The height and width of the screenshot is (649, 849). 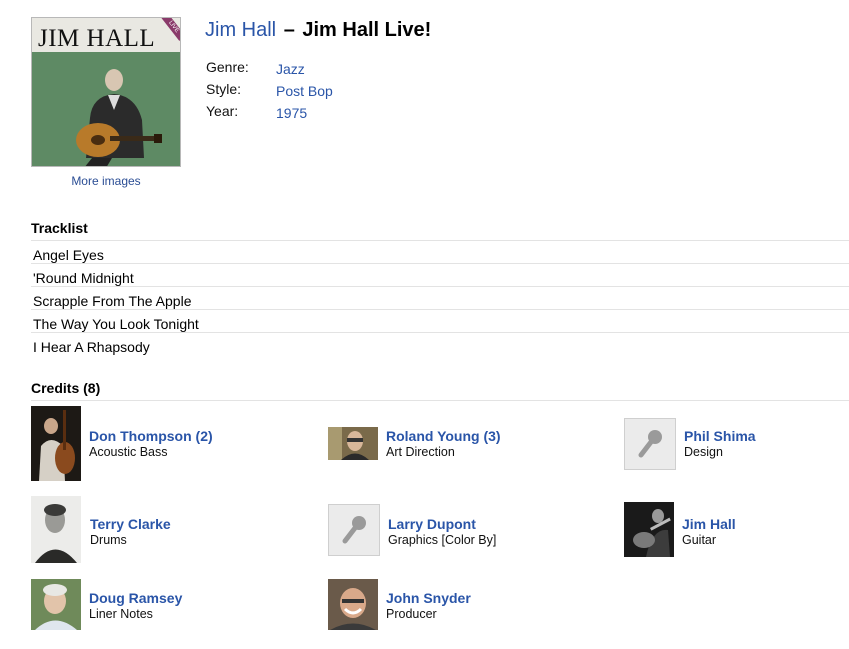 What do you see at coordinates (128, 452) in the screenshot?
I see `credit-role: Acoustic Bass` at bounding box center [128, 452].